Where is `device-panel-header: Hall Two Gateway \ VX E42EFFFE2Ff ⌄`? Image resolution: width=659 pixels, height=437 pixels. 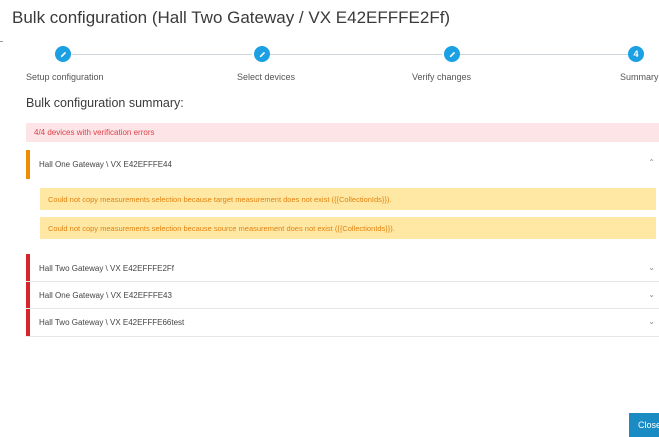
device-panel-header: Hall Two Gateway \ VX E42EFFFE2Ff ⌄ is located at coordinates (342, 268).